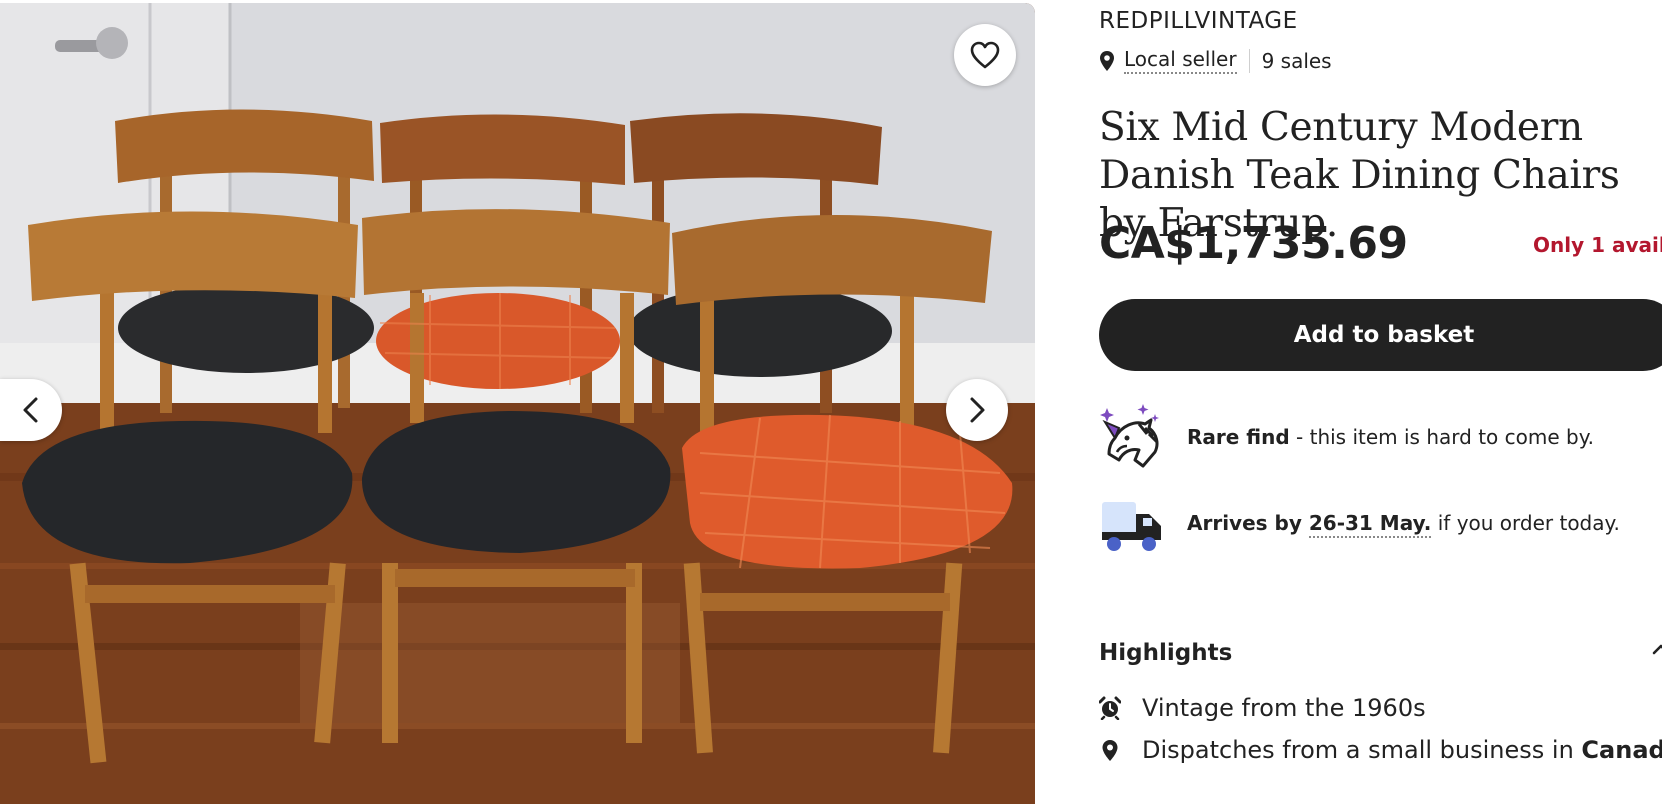  I want to click on chevron-up-icon, so click(1656, 650).